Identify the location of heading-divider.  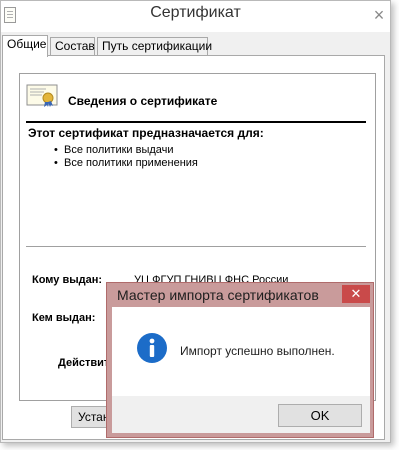
(196, 122).